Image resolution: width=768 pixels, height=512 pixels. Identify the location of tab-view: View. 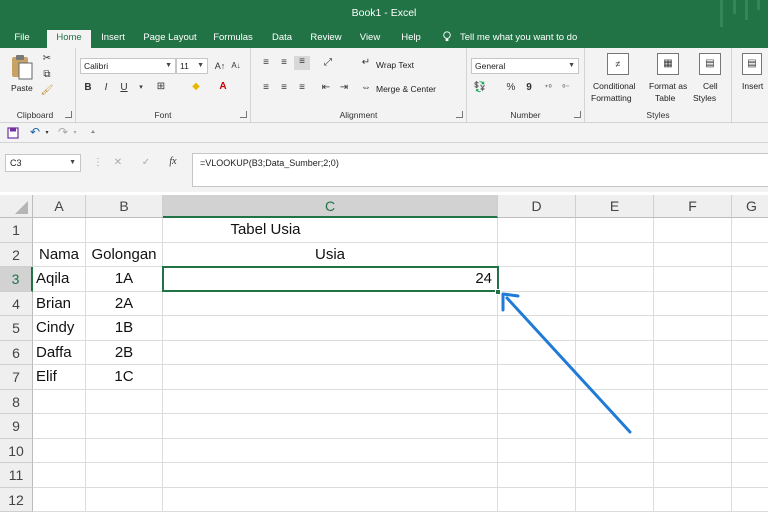
(370, 39).